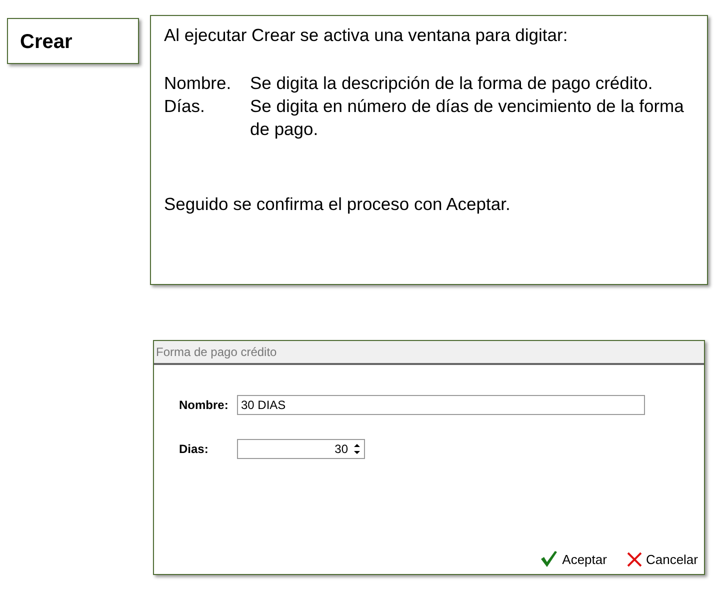  Describe the element at coordinates (73, 41) in the screenshot. I see `section-heading: Crear` at that location.